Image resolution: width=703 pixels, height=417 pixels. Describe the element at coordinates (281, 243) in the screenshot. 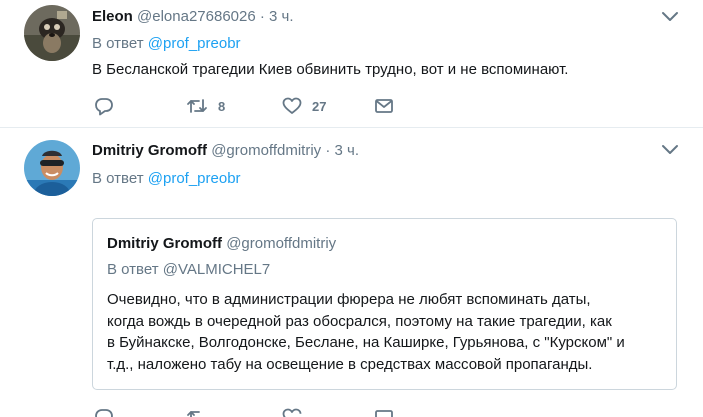

I see `quoted-user-handle: @gromoffdmitriy` at that location.